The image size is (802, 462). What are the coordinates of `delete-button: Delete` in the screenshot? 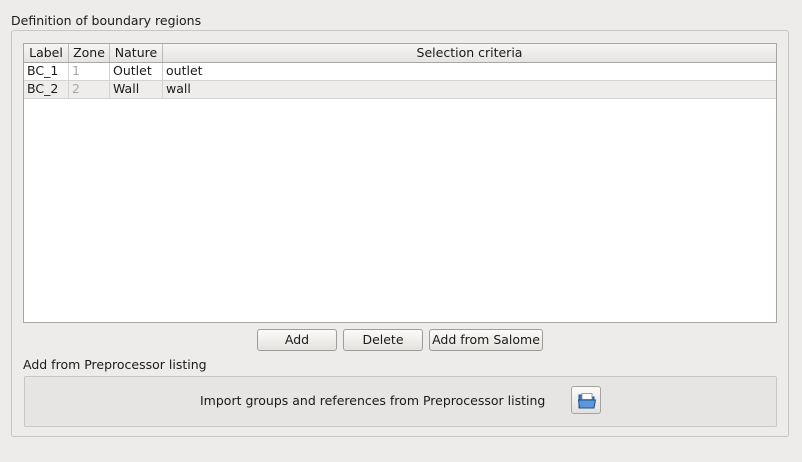 It's located at (383, 340).